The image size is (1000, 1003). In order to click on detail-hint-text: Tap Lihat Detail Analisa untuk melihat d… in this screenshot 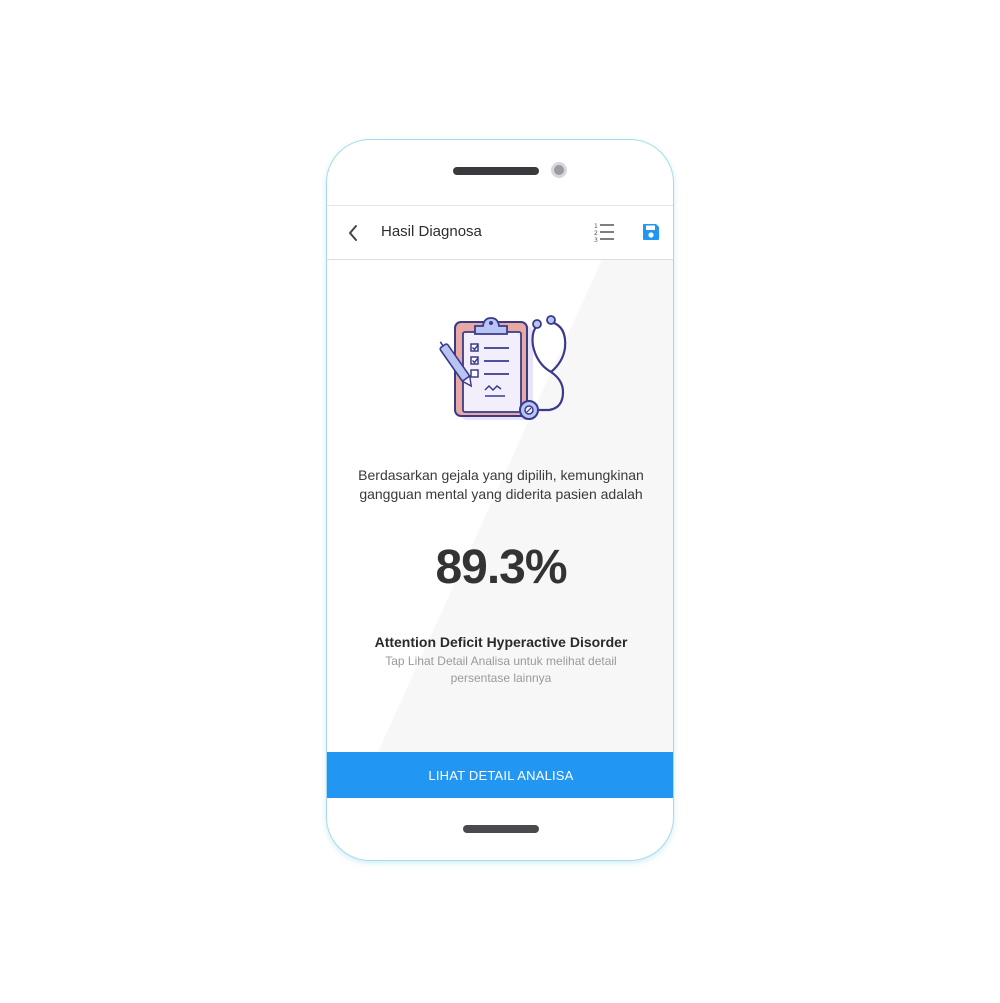, I will do `click(501, 669)`.